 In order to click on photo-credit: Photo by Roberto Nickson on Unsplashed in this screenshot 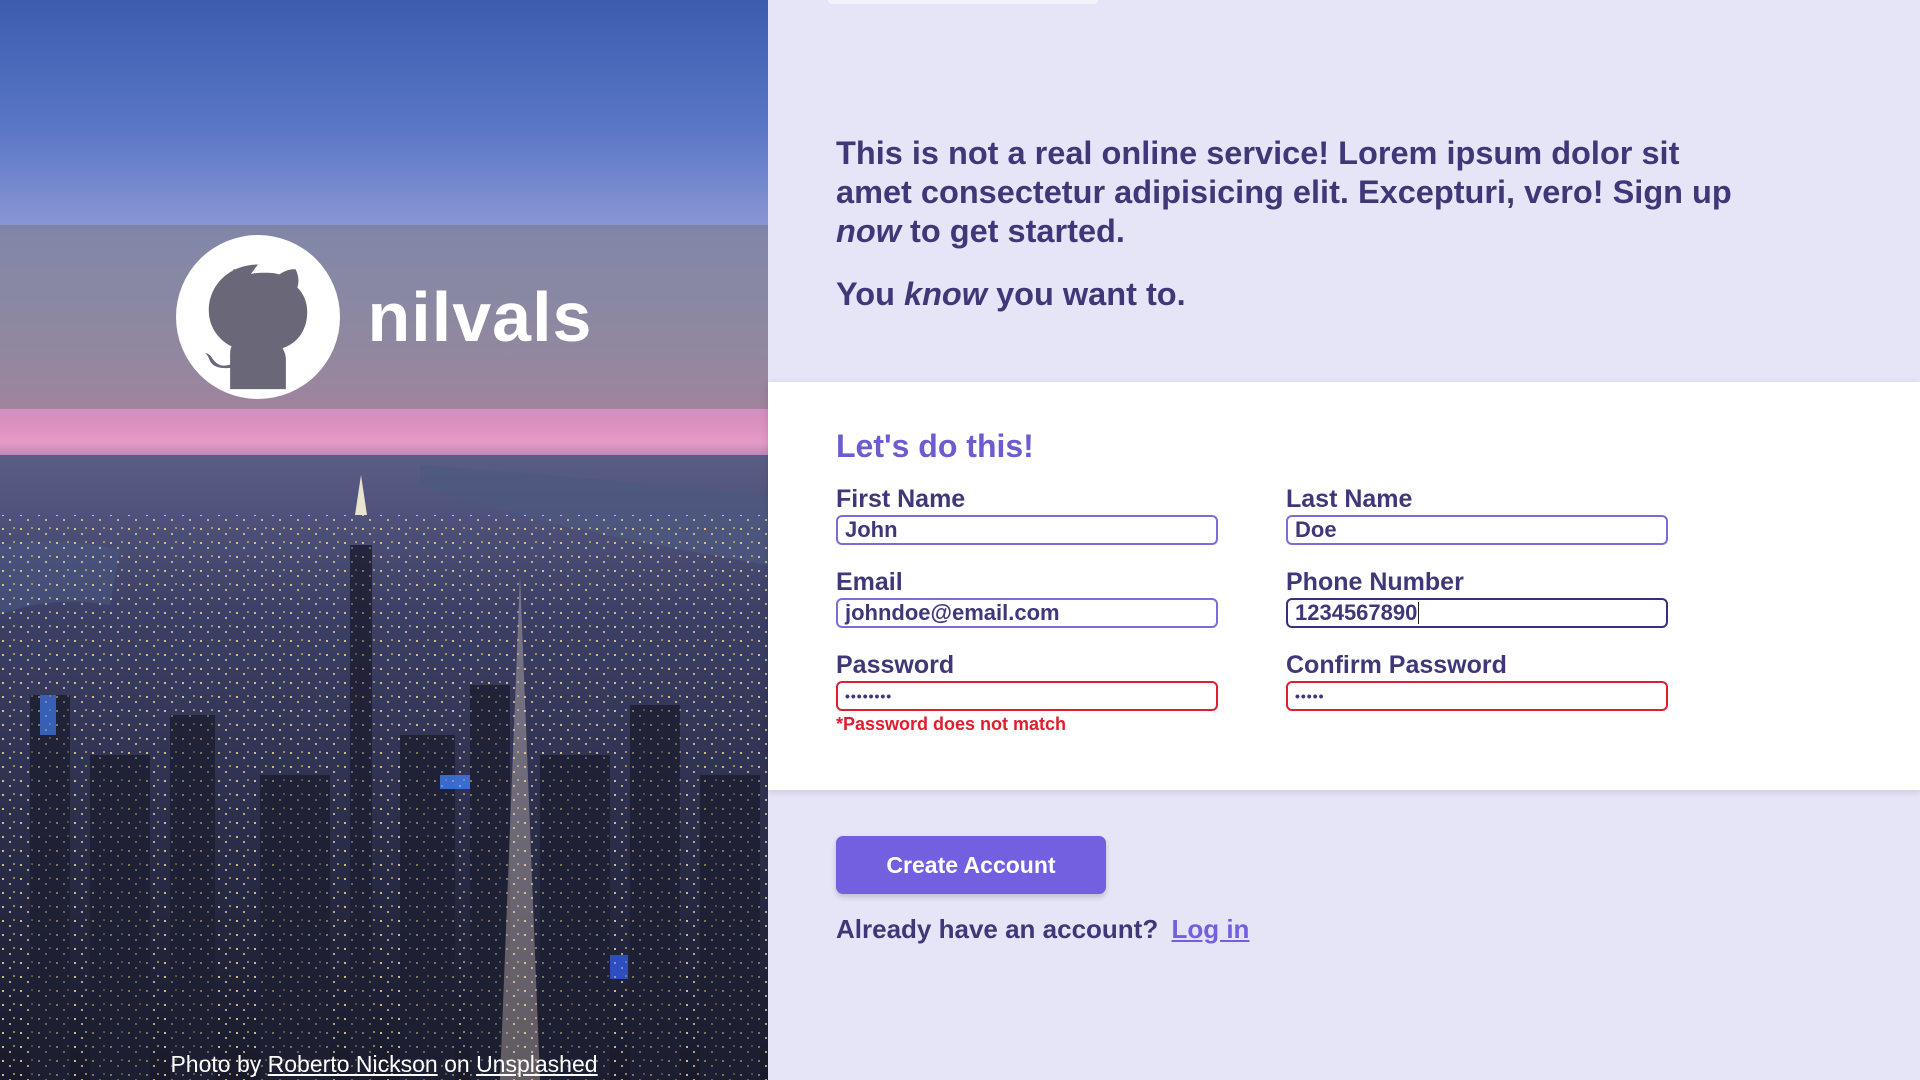, I will do `click(384, 1064)`.